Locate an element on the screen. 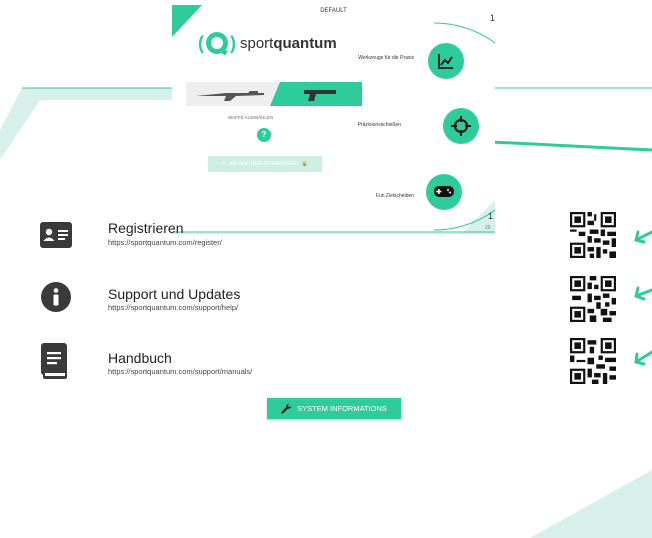 This screenshot has width=652, height=538. weapon-select-label: WAFFE AUSWÄHLEN is located at coordinates (251, 117).